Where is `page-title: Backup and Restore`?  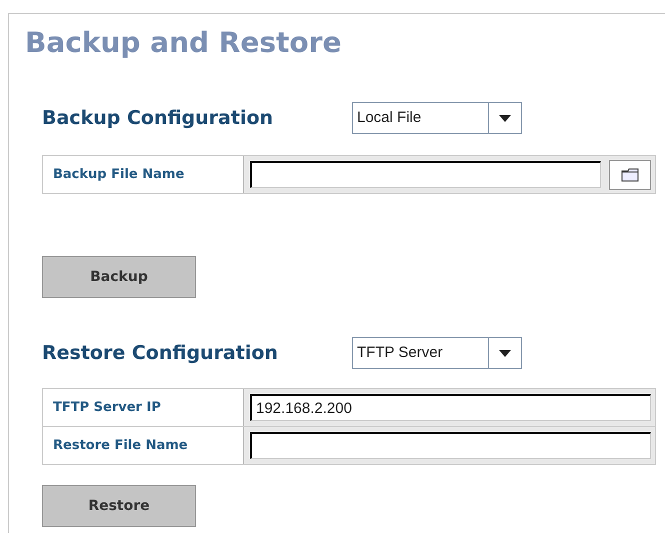 page-title: Backup and Restore is located at coordinates (183, 43).